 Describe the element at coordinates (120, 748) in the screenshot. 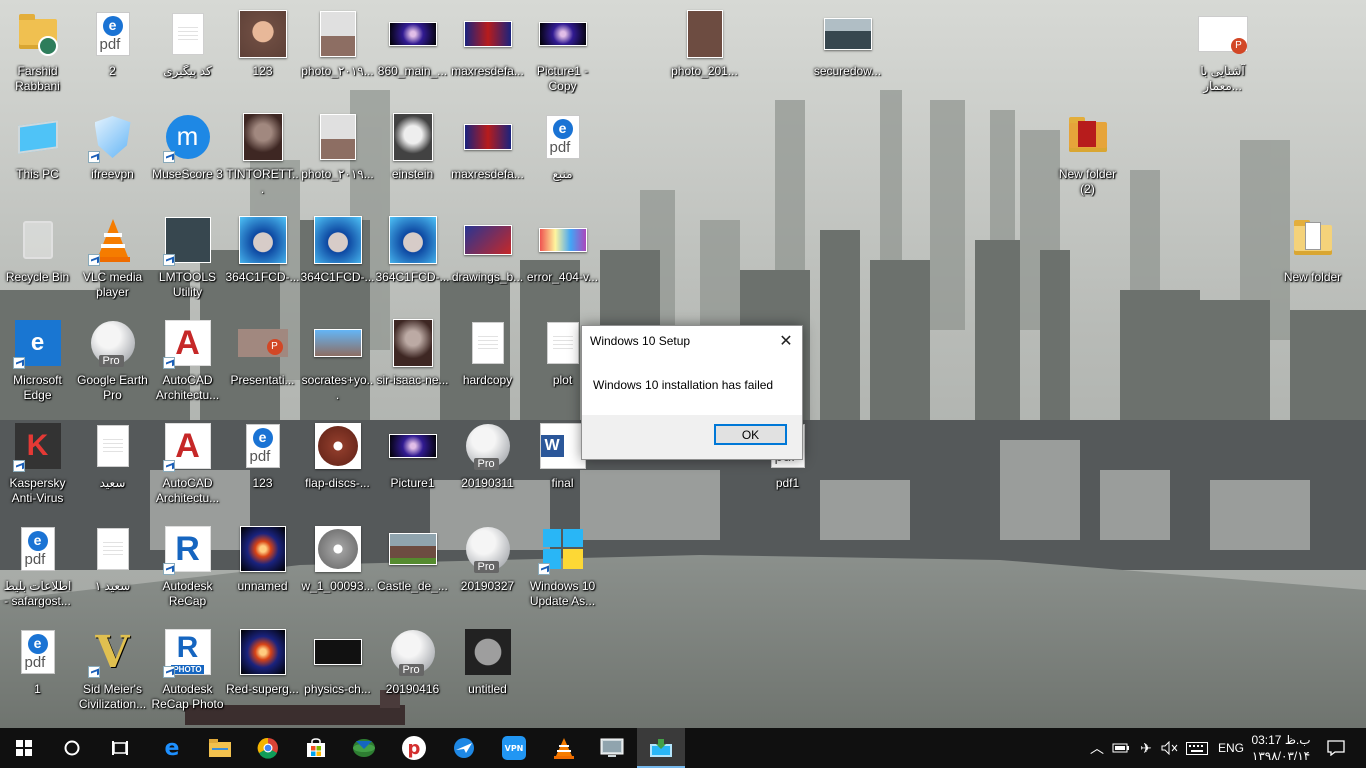

I see `task-view-button` at that location.